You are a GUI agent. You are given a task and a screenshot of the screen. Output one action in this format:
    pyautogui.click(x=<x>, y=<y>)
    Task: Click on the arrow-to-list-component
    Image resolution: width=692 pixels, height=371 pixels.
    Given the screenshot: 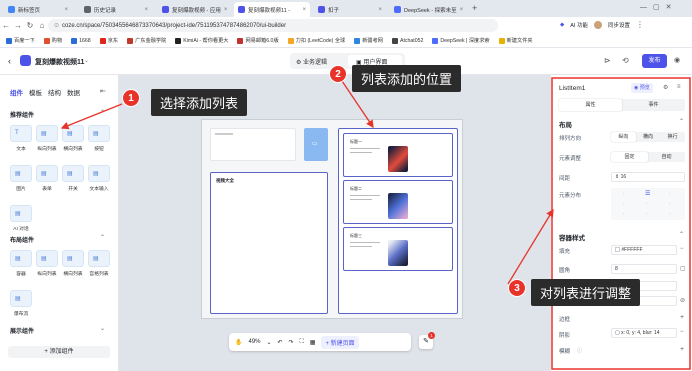 What is the action you would take?
    pyautogui.click(x=91, y=116)
    